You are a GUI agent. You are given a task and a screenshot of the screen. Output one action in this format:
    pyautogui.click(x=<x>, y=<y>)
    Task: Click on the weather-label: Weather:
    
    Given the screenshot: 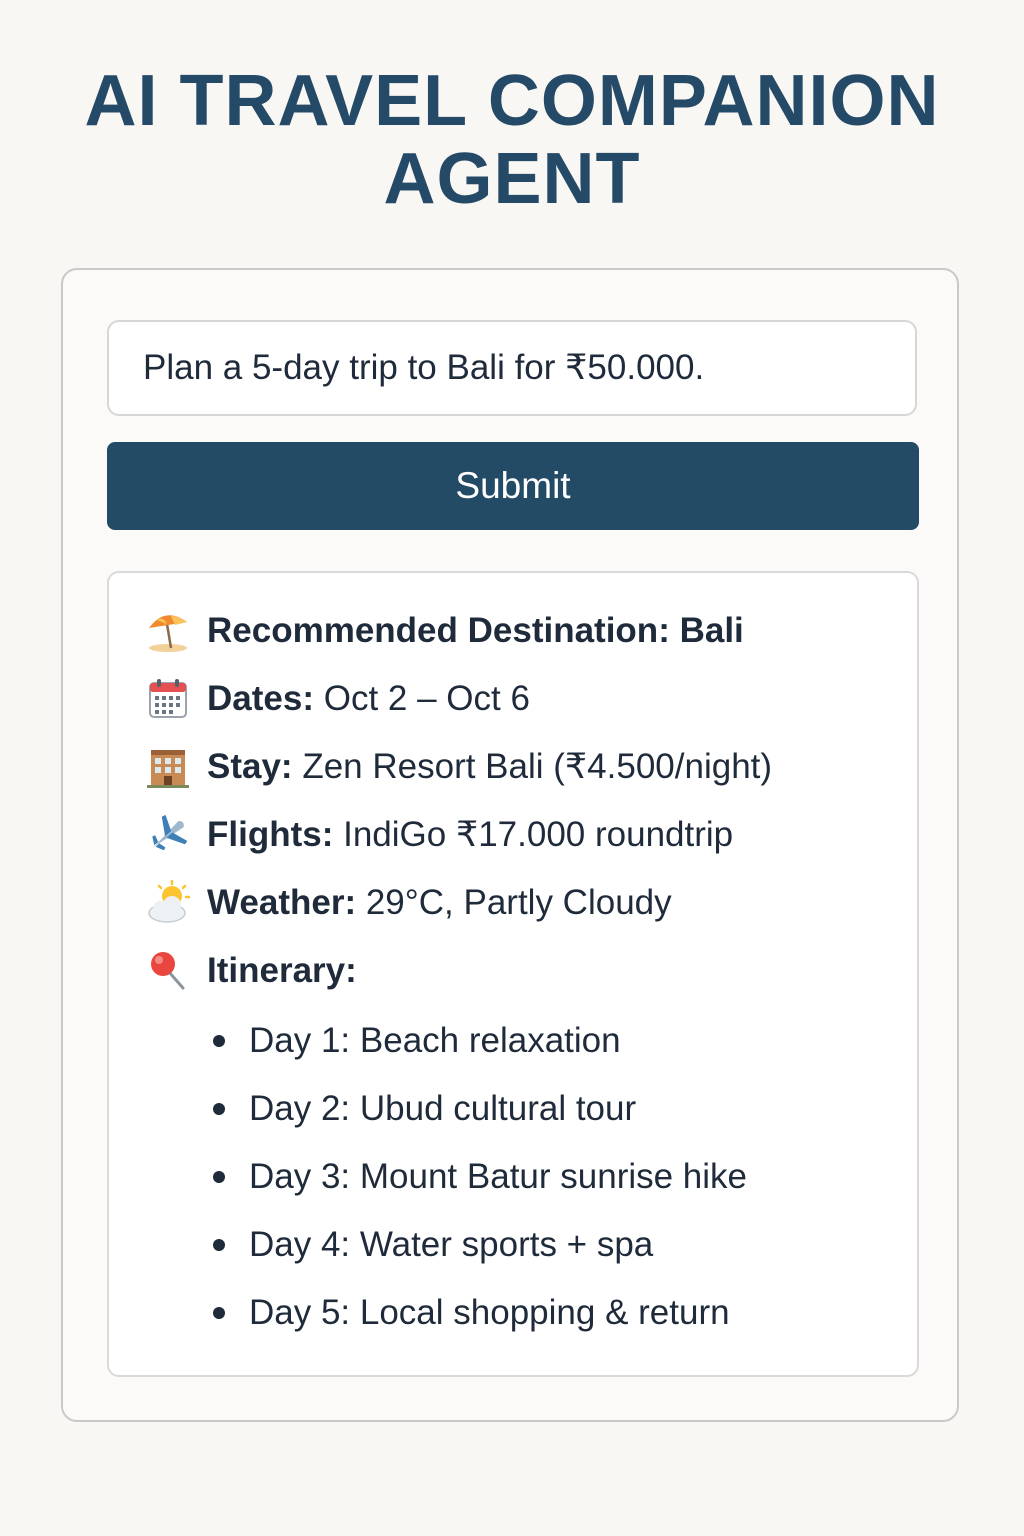 What is the action you would take?
    pyautogui.click(x=282, y=902)
    